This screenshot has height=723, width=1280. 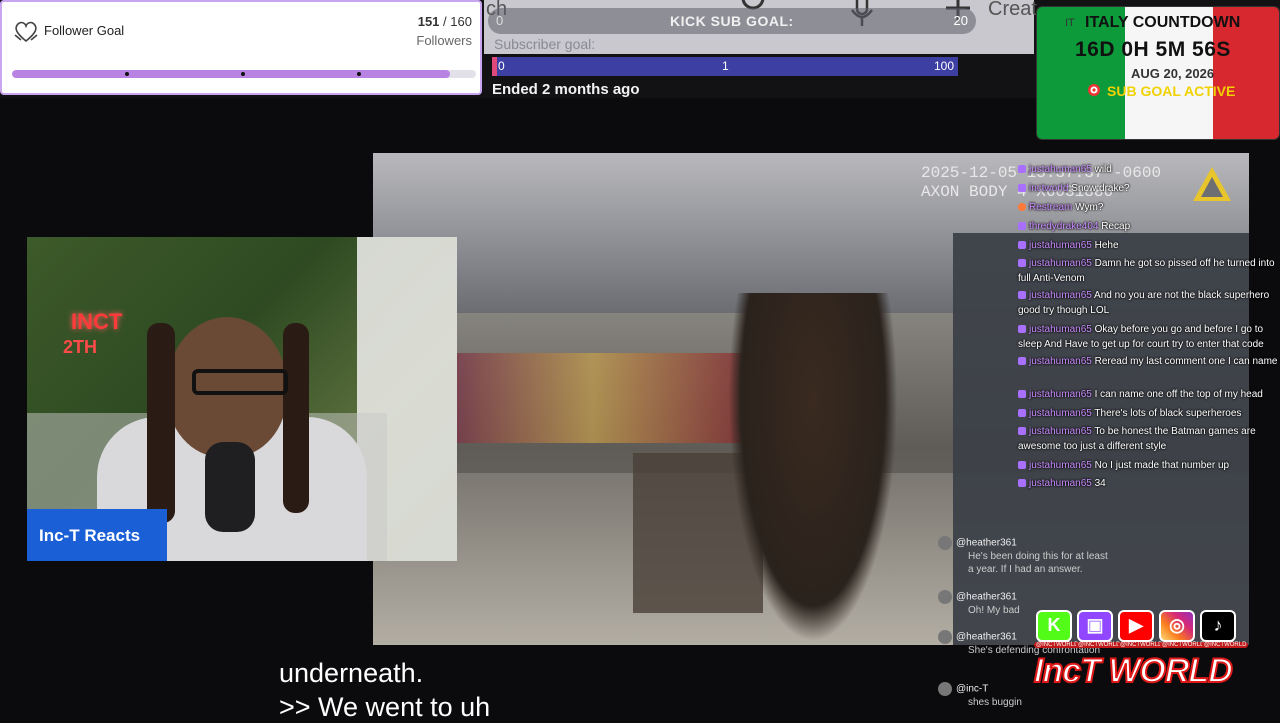 I want to click on instagram-icon: ◎, so click(x=1177, y=626).